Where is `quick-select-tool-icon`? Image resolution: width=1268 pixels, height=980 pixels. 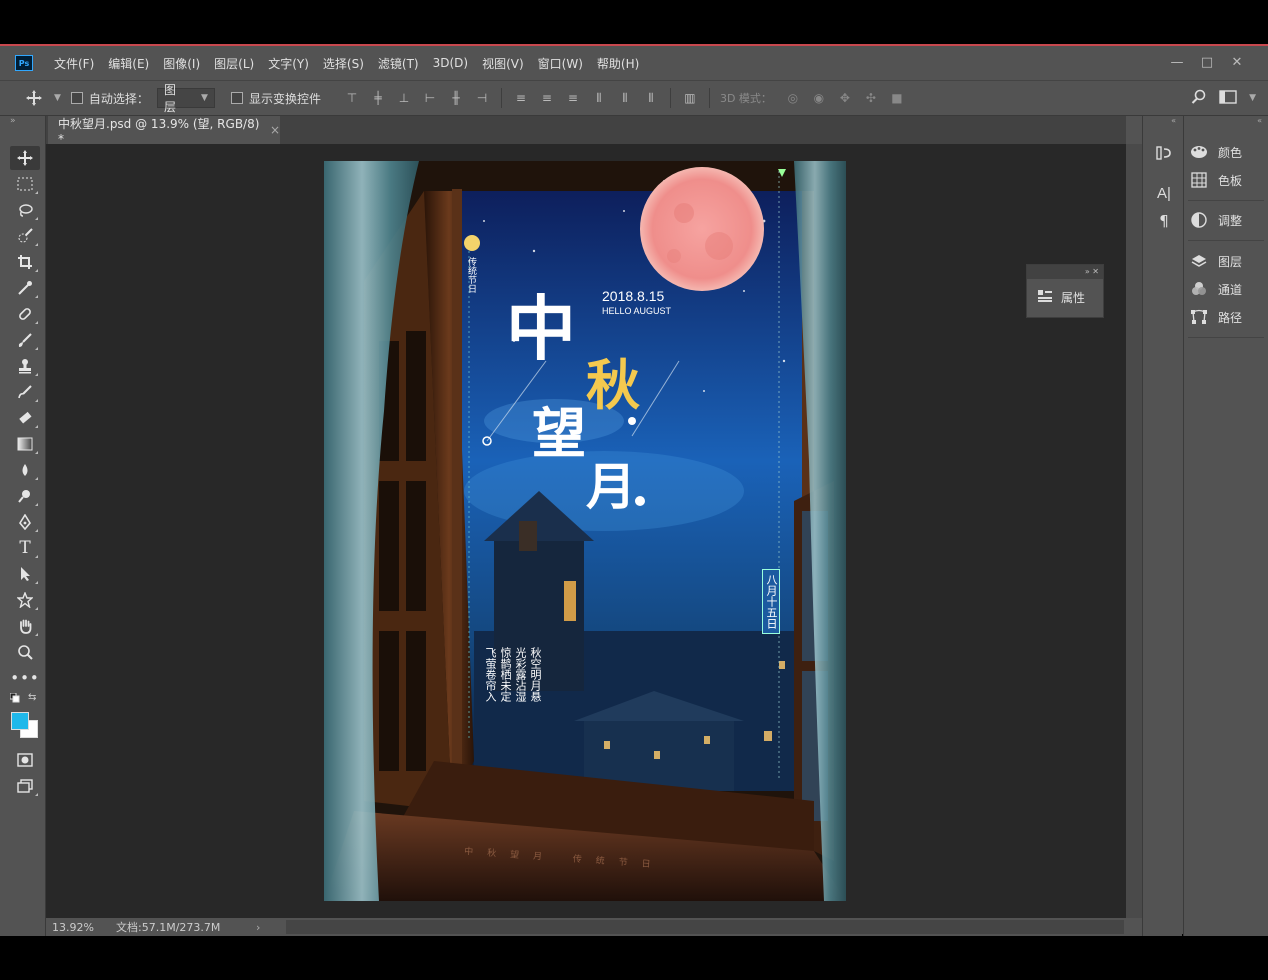 quick-select-tool-icon is located at coordinates (25, 236).